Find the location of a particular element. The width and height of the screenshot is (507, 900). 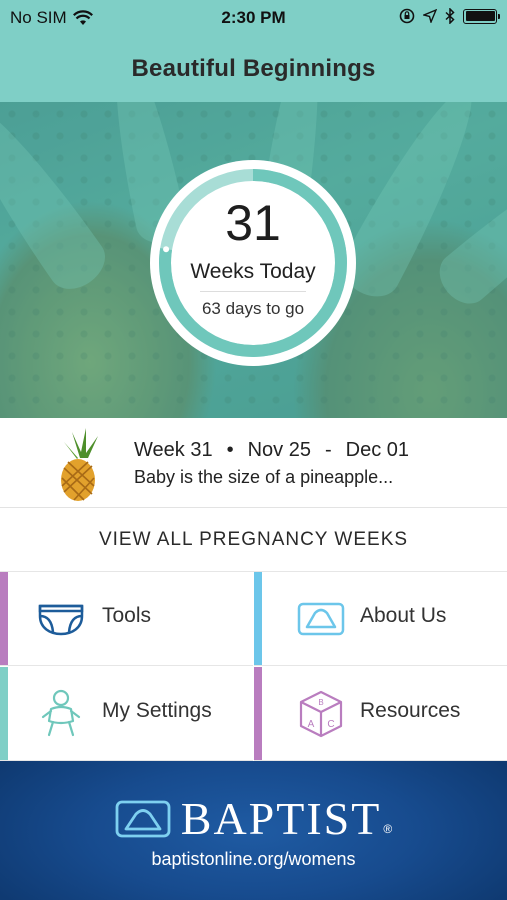

baby-icon is located at coordinates (61, 713).